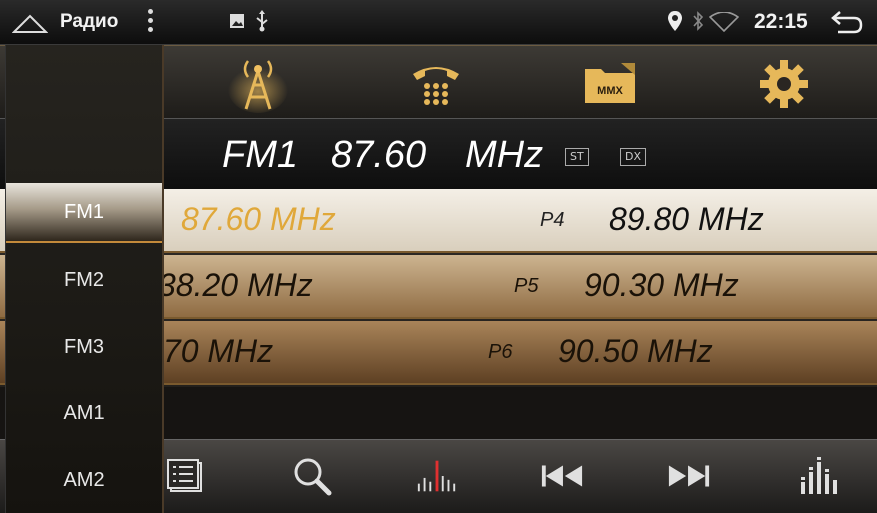 Image resolution: width=877 pixels, height=513 pixels. What do you see at coordinates (781, 21) in the screenshot?
I see `clock: 22:15` at bounding box center [781, 21].